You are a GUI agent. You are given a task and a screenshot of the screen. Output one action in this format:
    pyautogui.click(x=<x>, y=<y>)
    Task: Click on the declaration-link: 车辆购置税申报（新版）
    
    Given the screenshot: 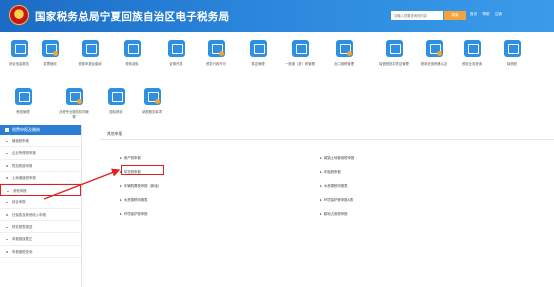 What is the action you would take?
    pyautogui.click(x=140, y=185)
    